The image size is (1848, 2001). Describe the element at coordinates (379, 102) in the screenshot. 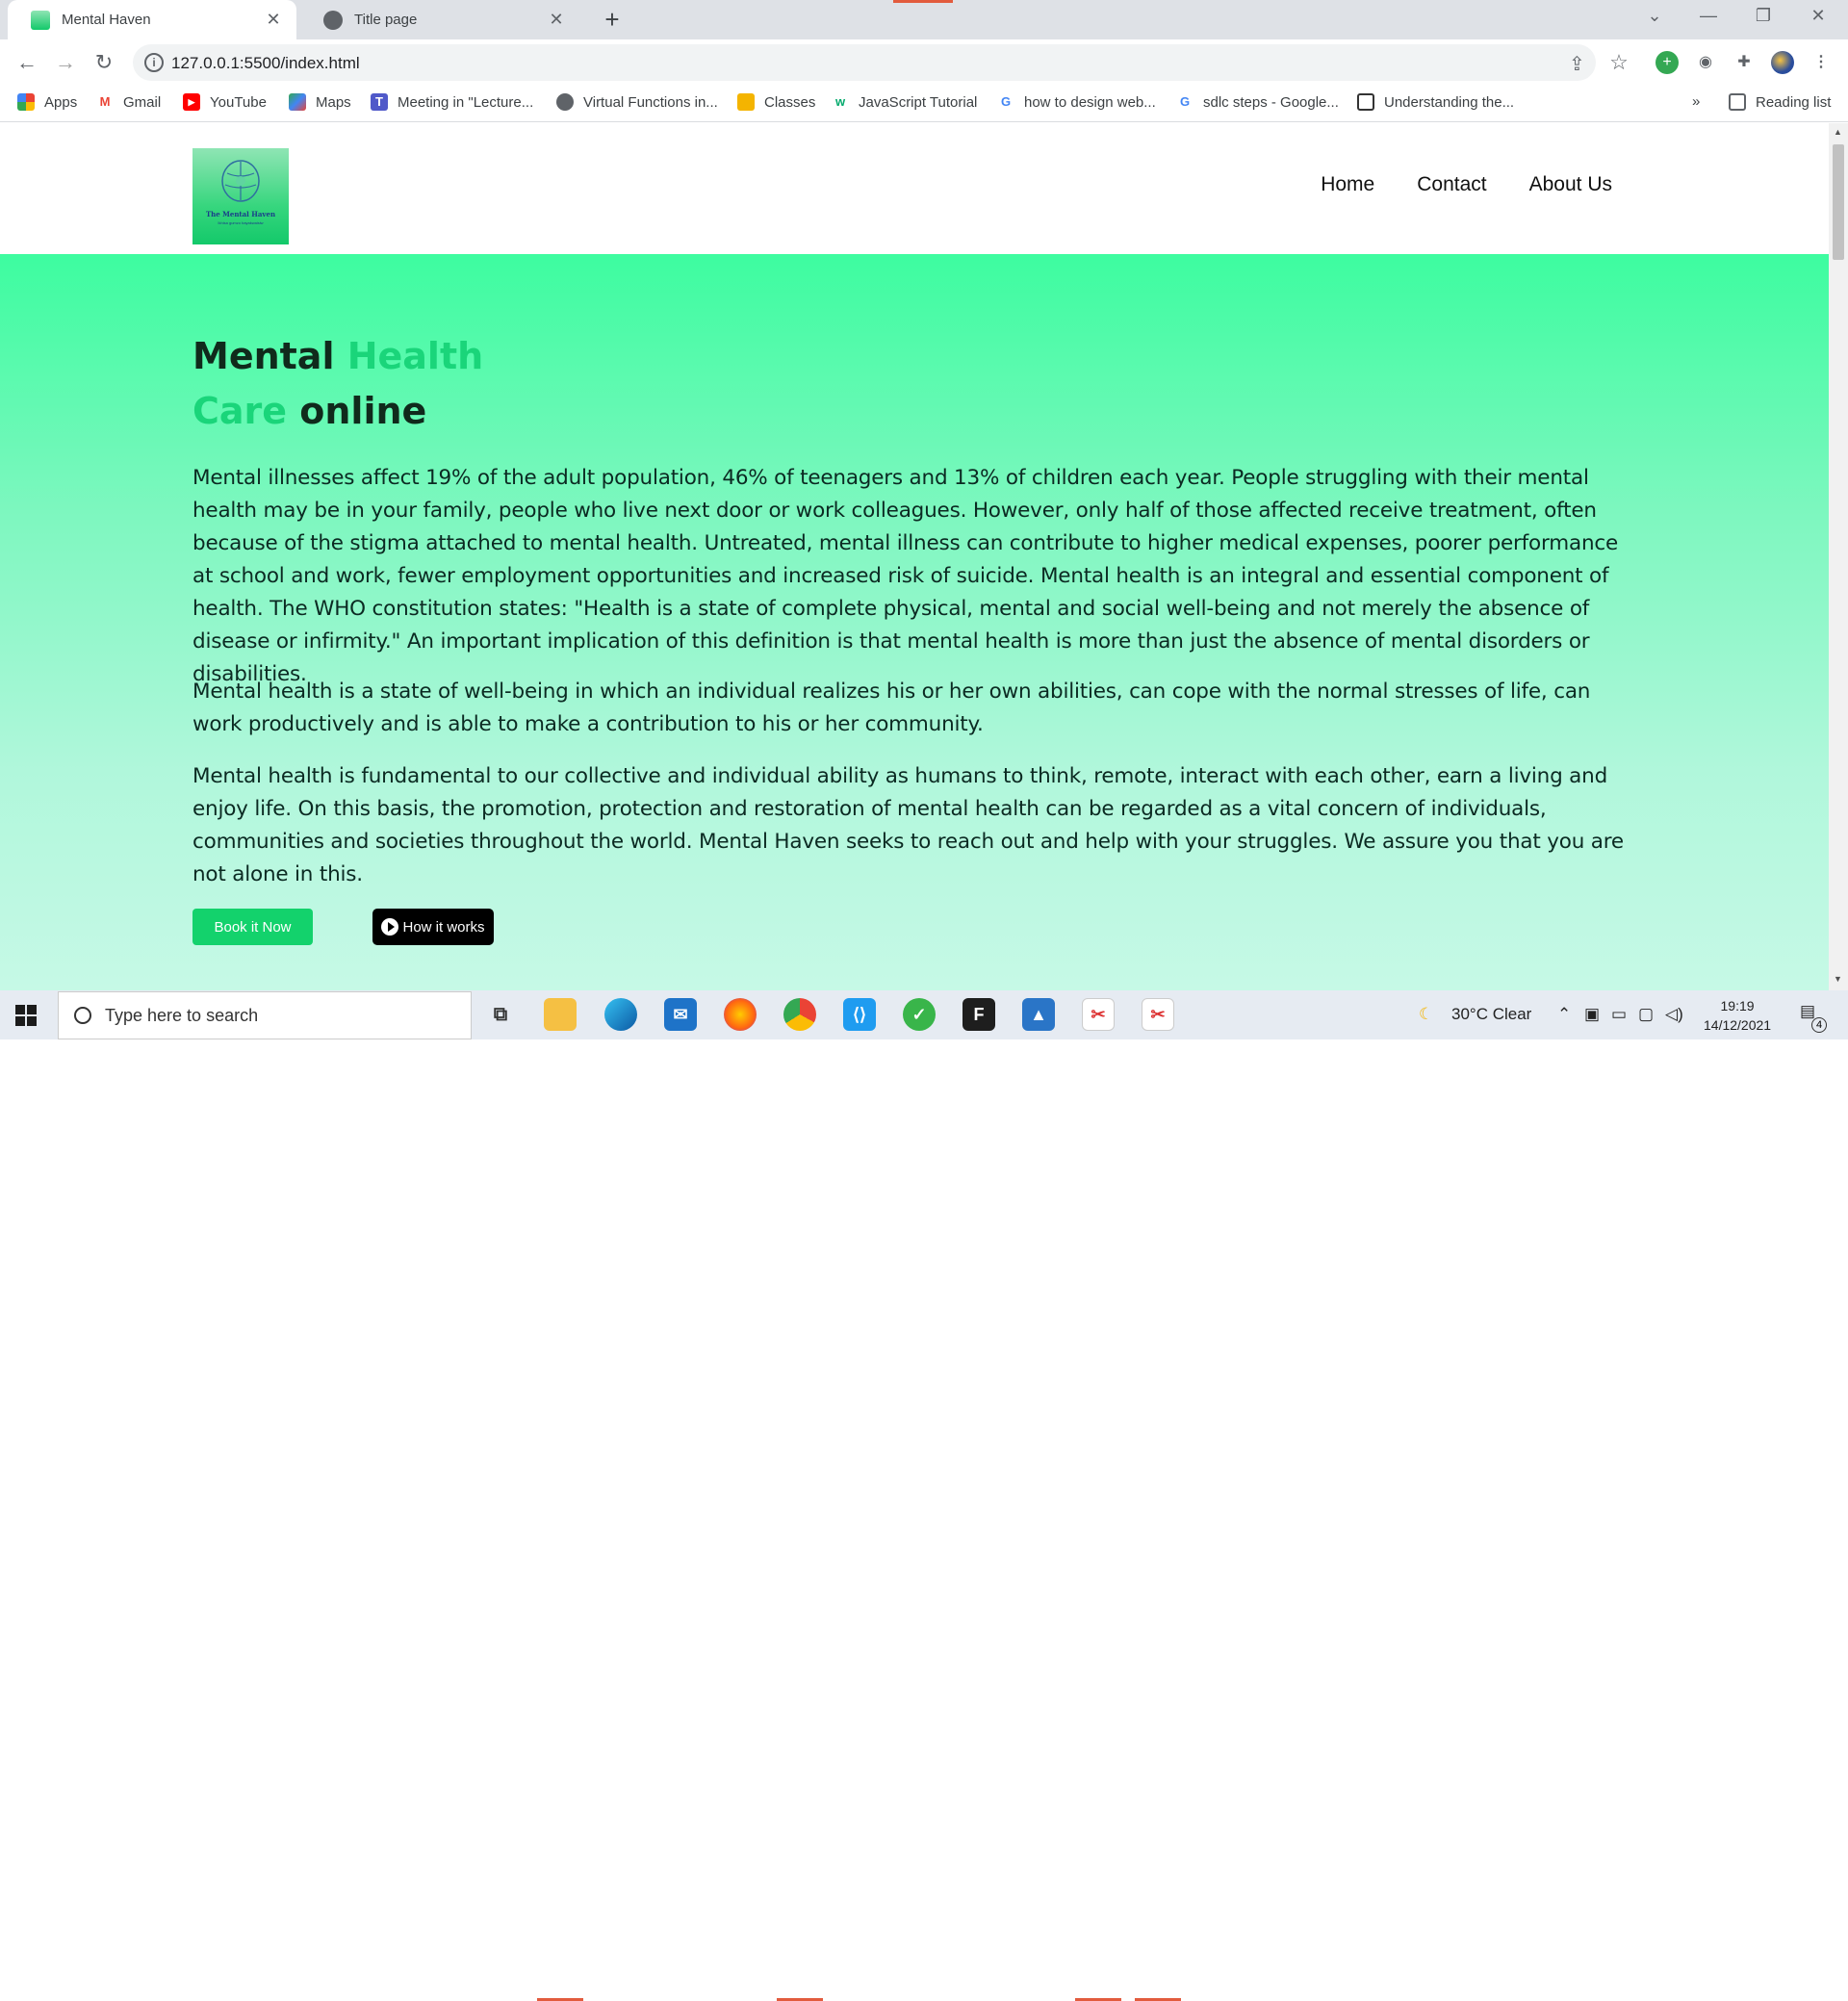

I see `teams-icon: T` at that location.